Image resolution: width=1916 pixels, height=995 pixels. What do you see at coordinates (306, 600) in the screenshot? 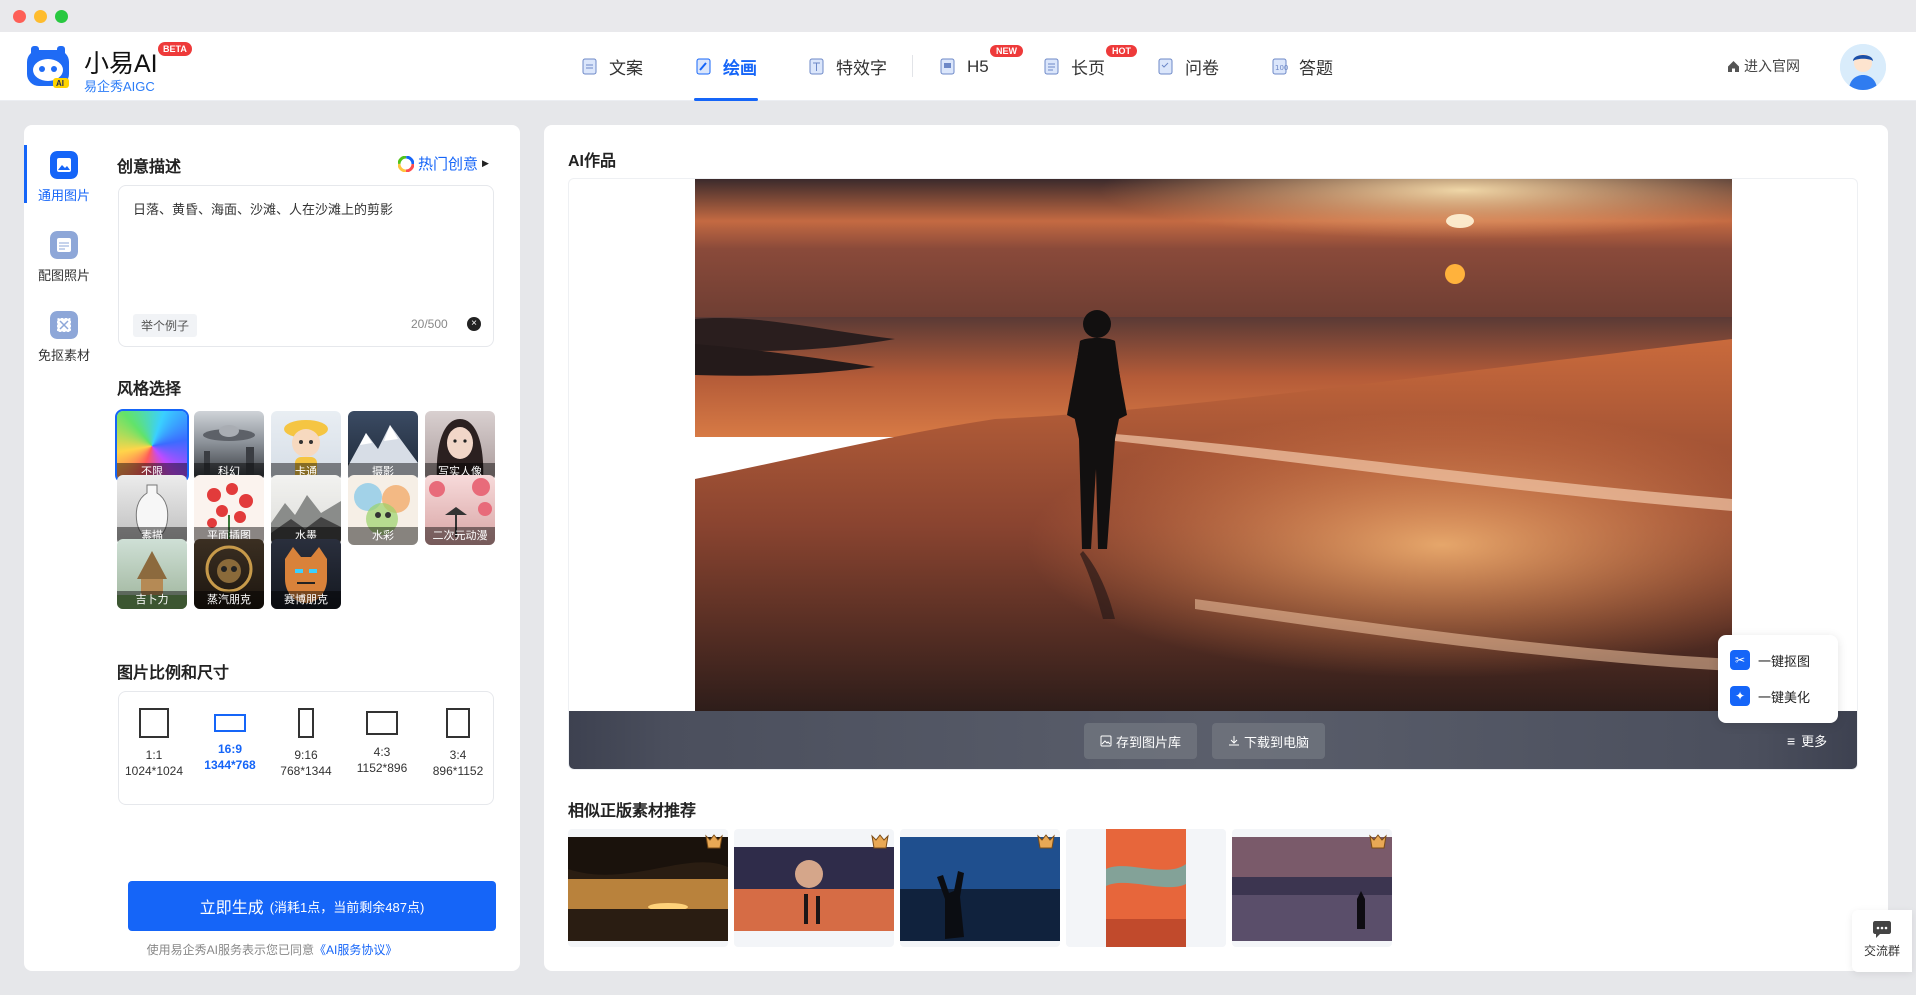
I see `style-label: 赛博朋克` at bounding box center [306, 600].